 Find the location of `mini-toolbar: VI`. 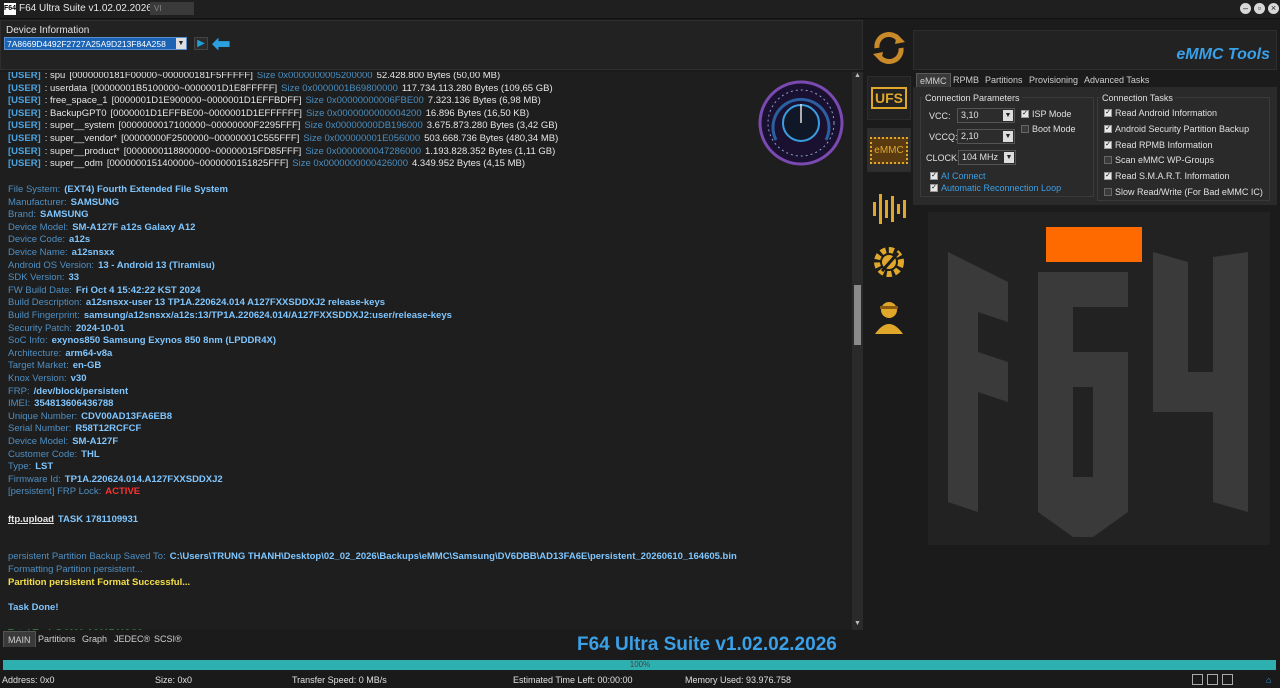

mini-toolbar: VI is located at coordinates (172, 8).